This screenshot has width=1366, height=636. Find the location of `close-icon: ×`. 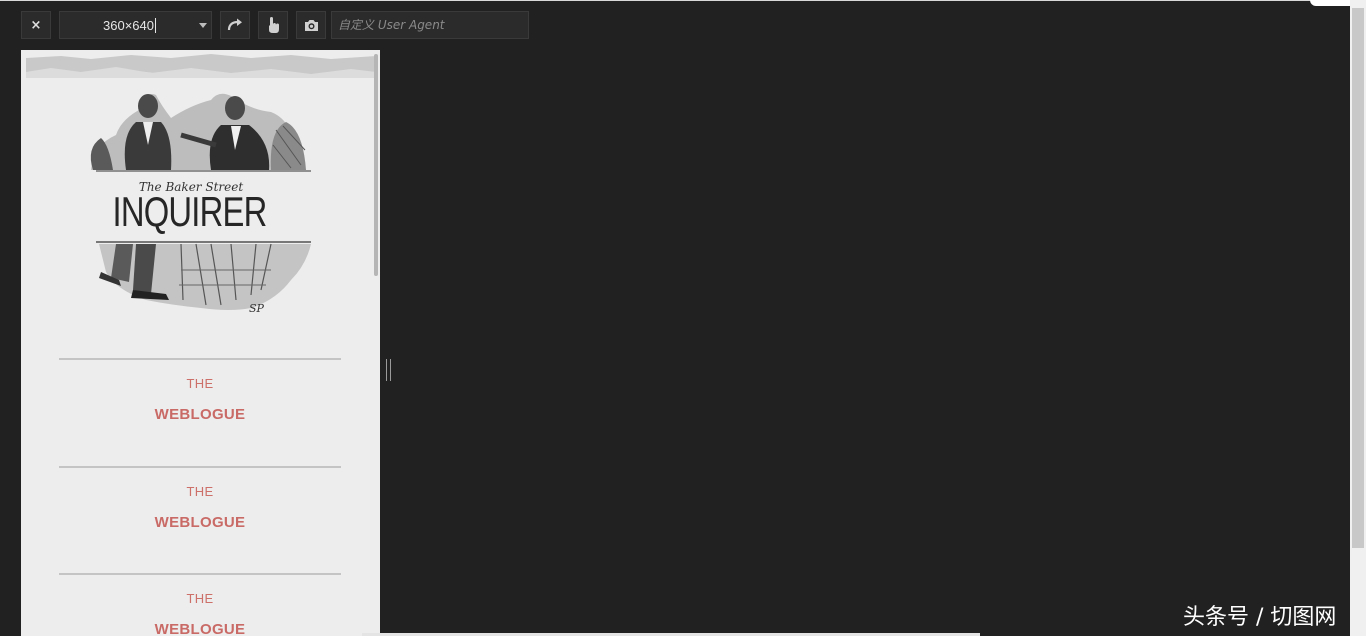

close-icon: × is located at coordinates (36, 25).